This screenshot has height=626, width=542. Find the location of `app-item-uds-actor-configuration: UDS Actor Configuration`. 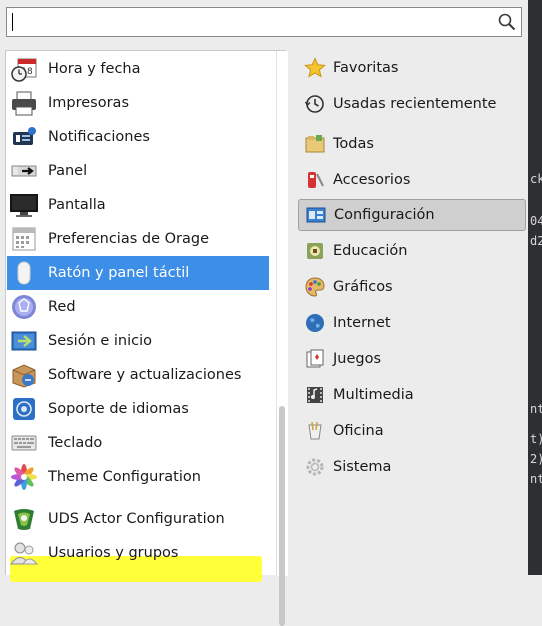

app-item-uds-actor-configuration: UDS Actor Configuration is located at coordinates (138, 519).